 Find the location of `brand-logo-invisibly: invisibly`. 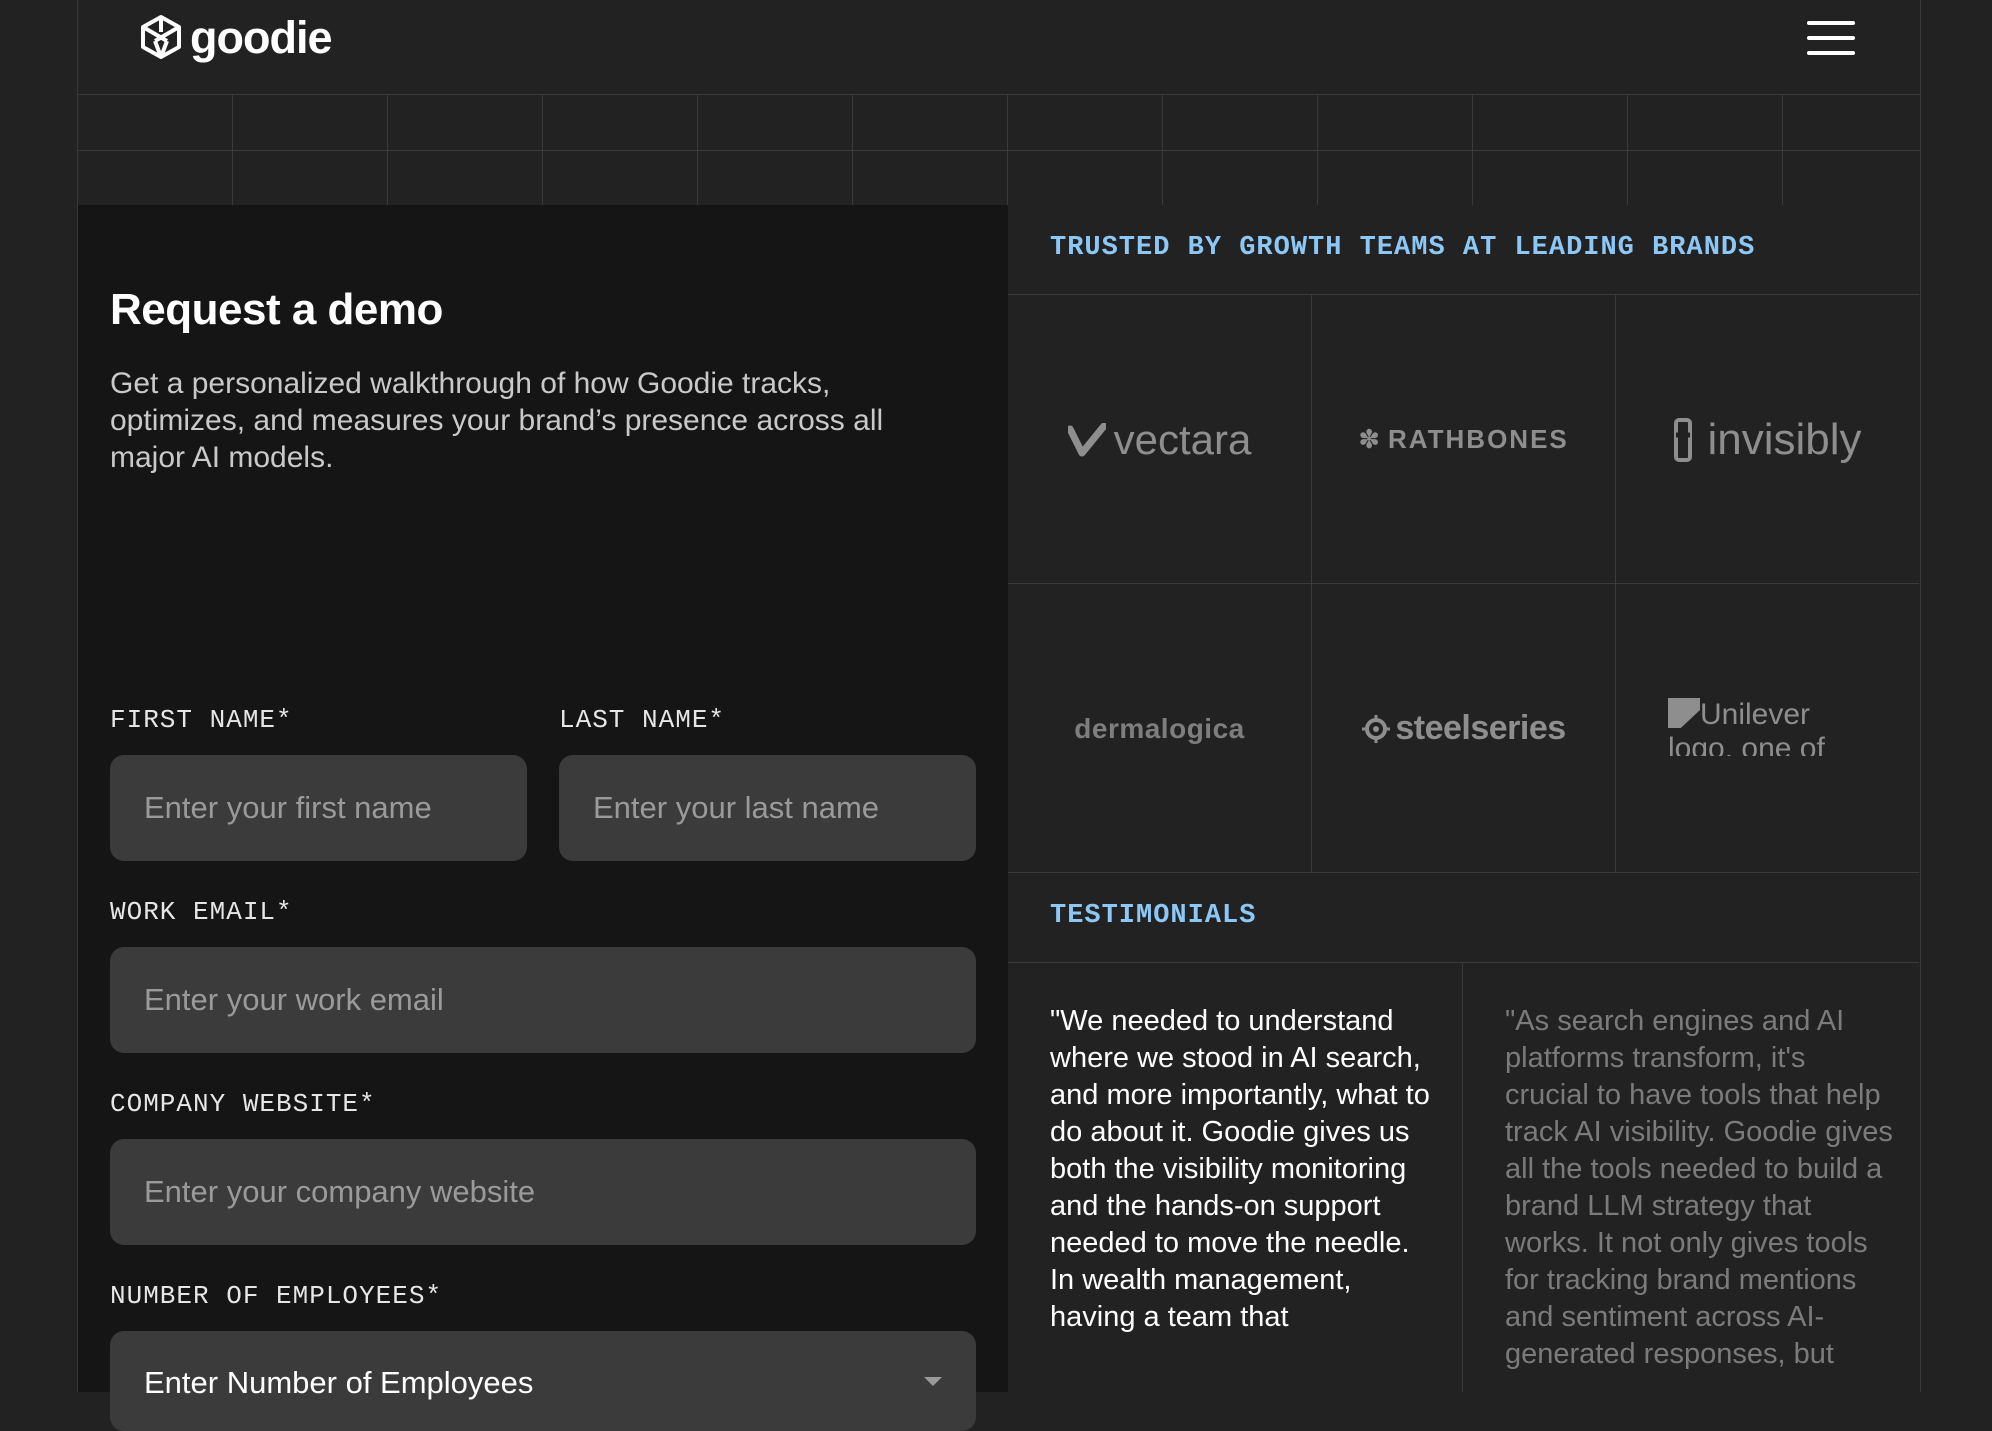

brand-logo-invisibly: invisibly is located at coordinates (1767, 439).